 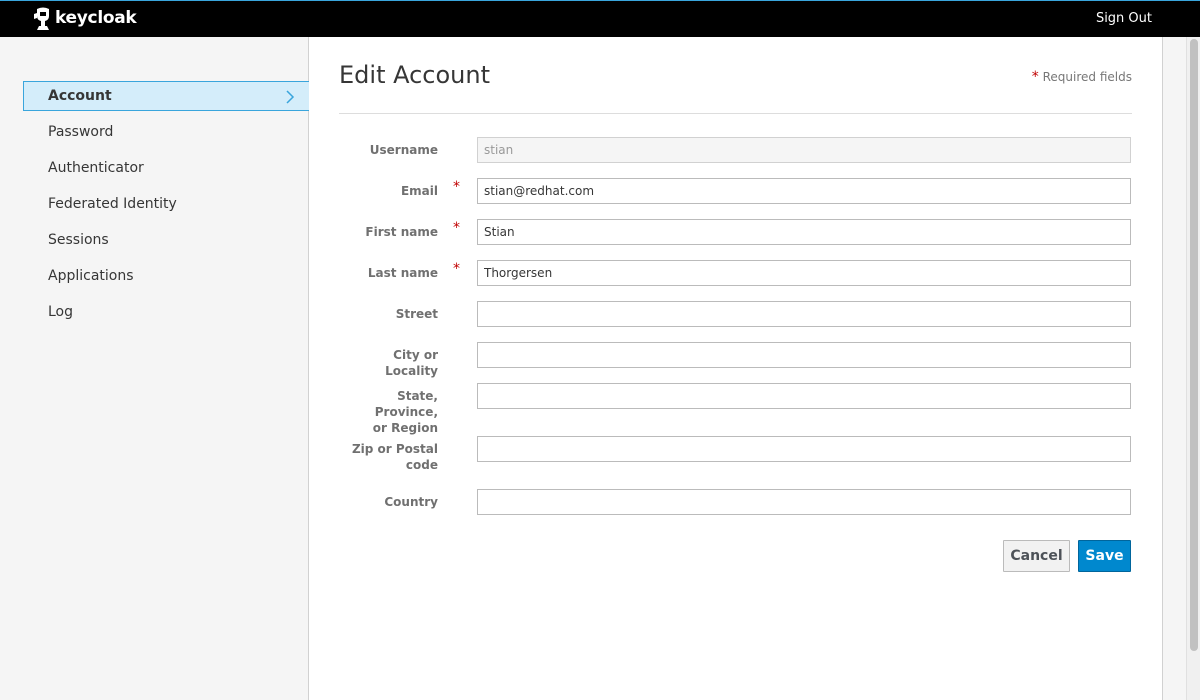 I want to click on email-field, so click(x=804, y=191).